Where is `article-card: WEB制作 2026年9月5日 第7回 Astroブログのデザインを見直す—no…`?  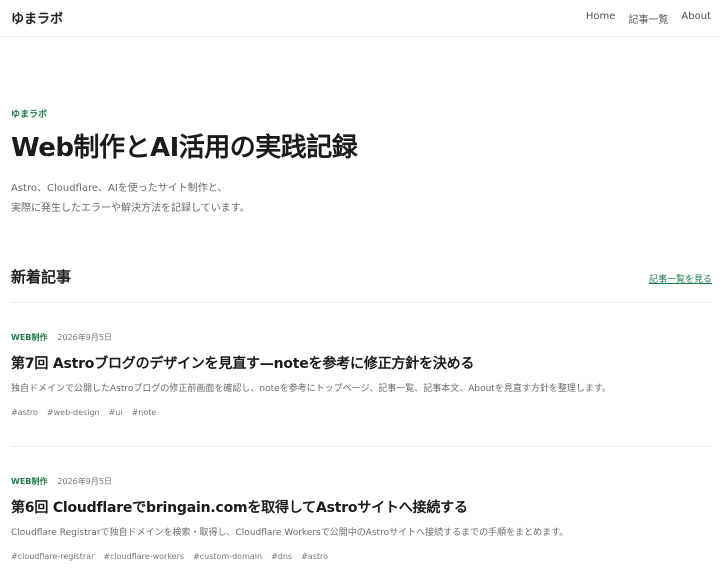
article-card: WEB制作 2026年9月5日 第7回 Astroブログのデザインを見直す—no… is located at coordinates (361, 374).